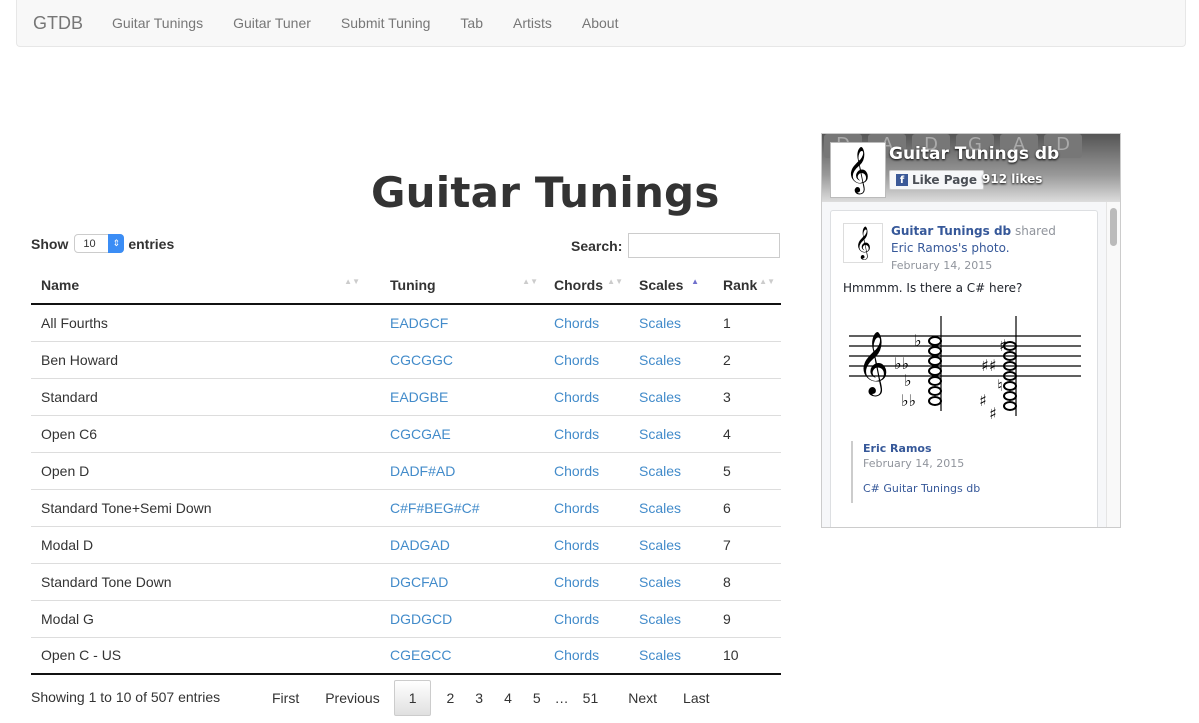 The height and width of the screenshot is (723, 1199). What do you see at coordinates (921, 448) in the screenshot?
I see `quote-author: Eric Ramos` at bounding box center [921, 448].